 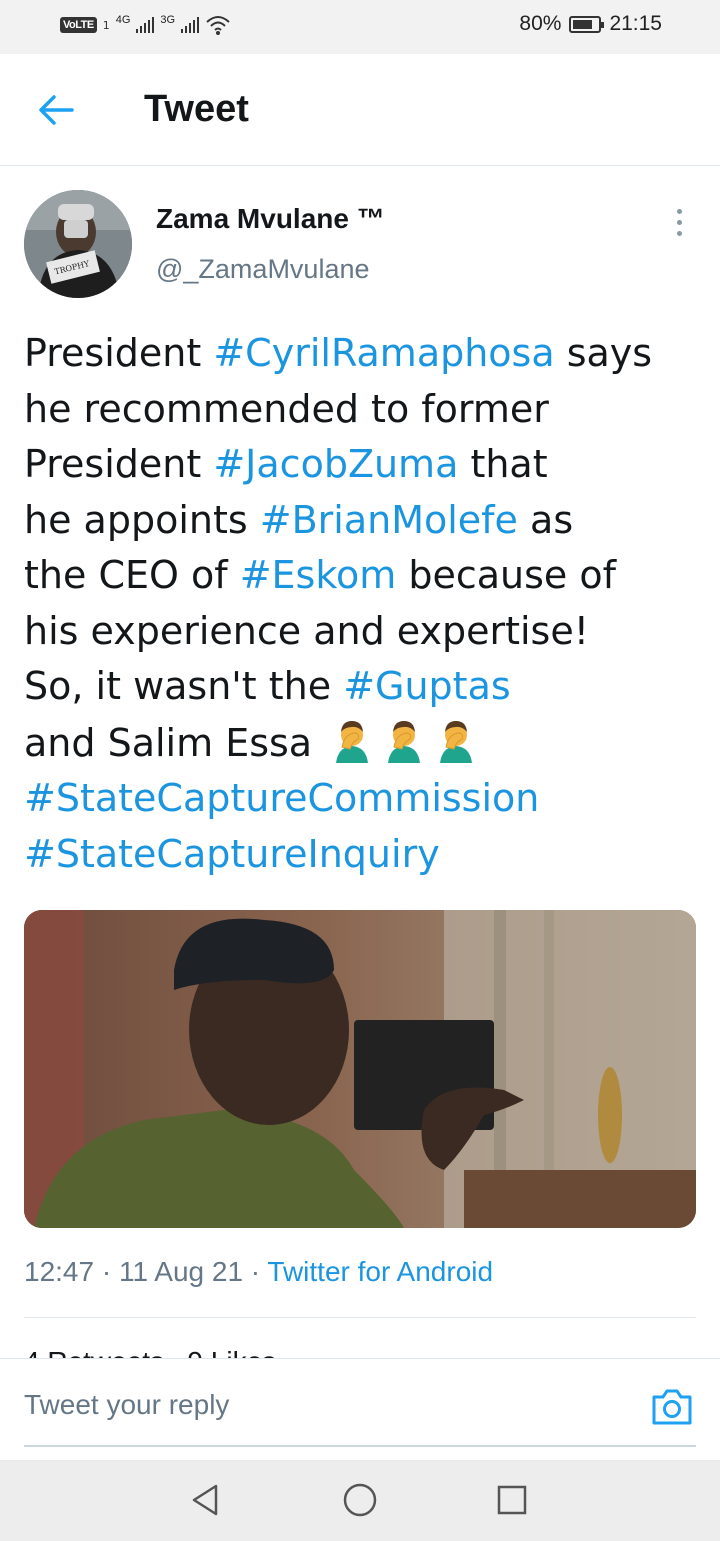 What do you see at coordinates (389, 520) in the screenshot?
I see `hashtag-link: #BrianMolefe` at bounding box center [389, 520].